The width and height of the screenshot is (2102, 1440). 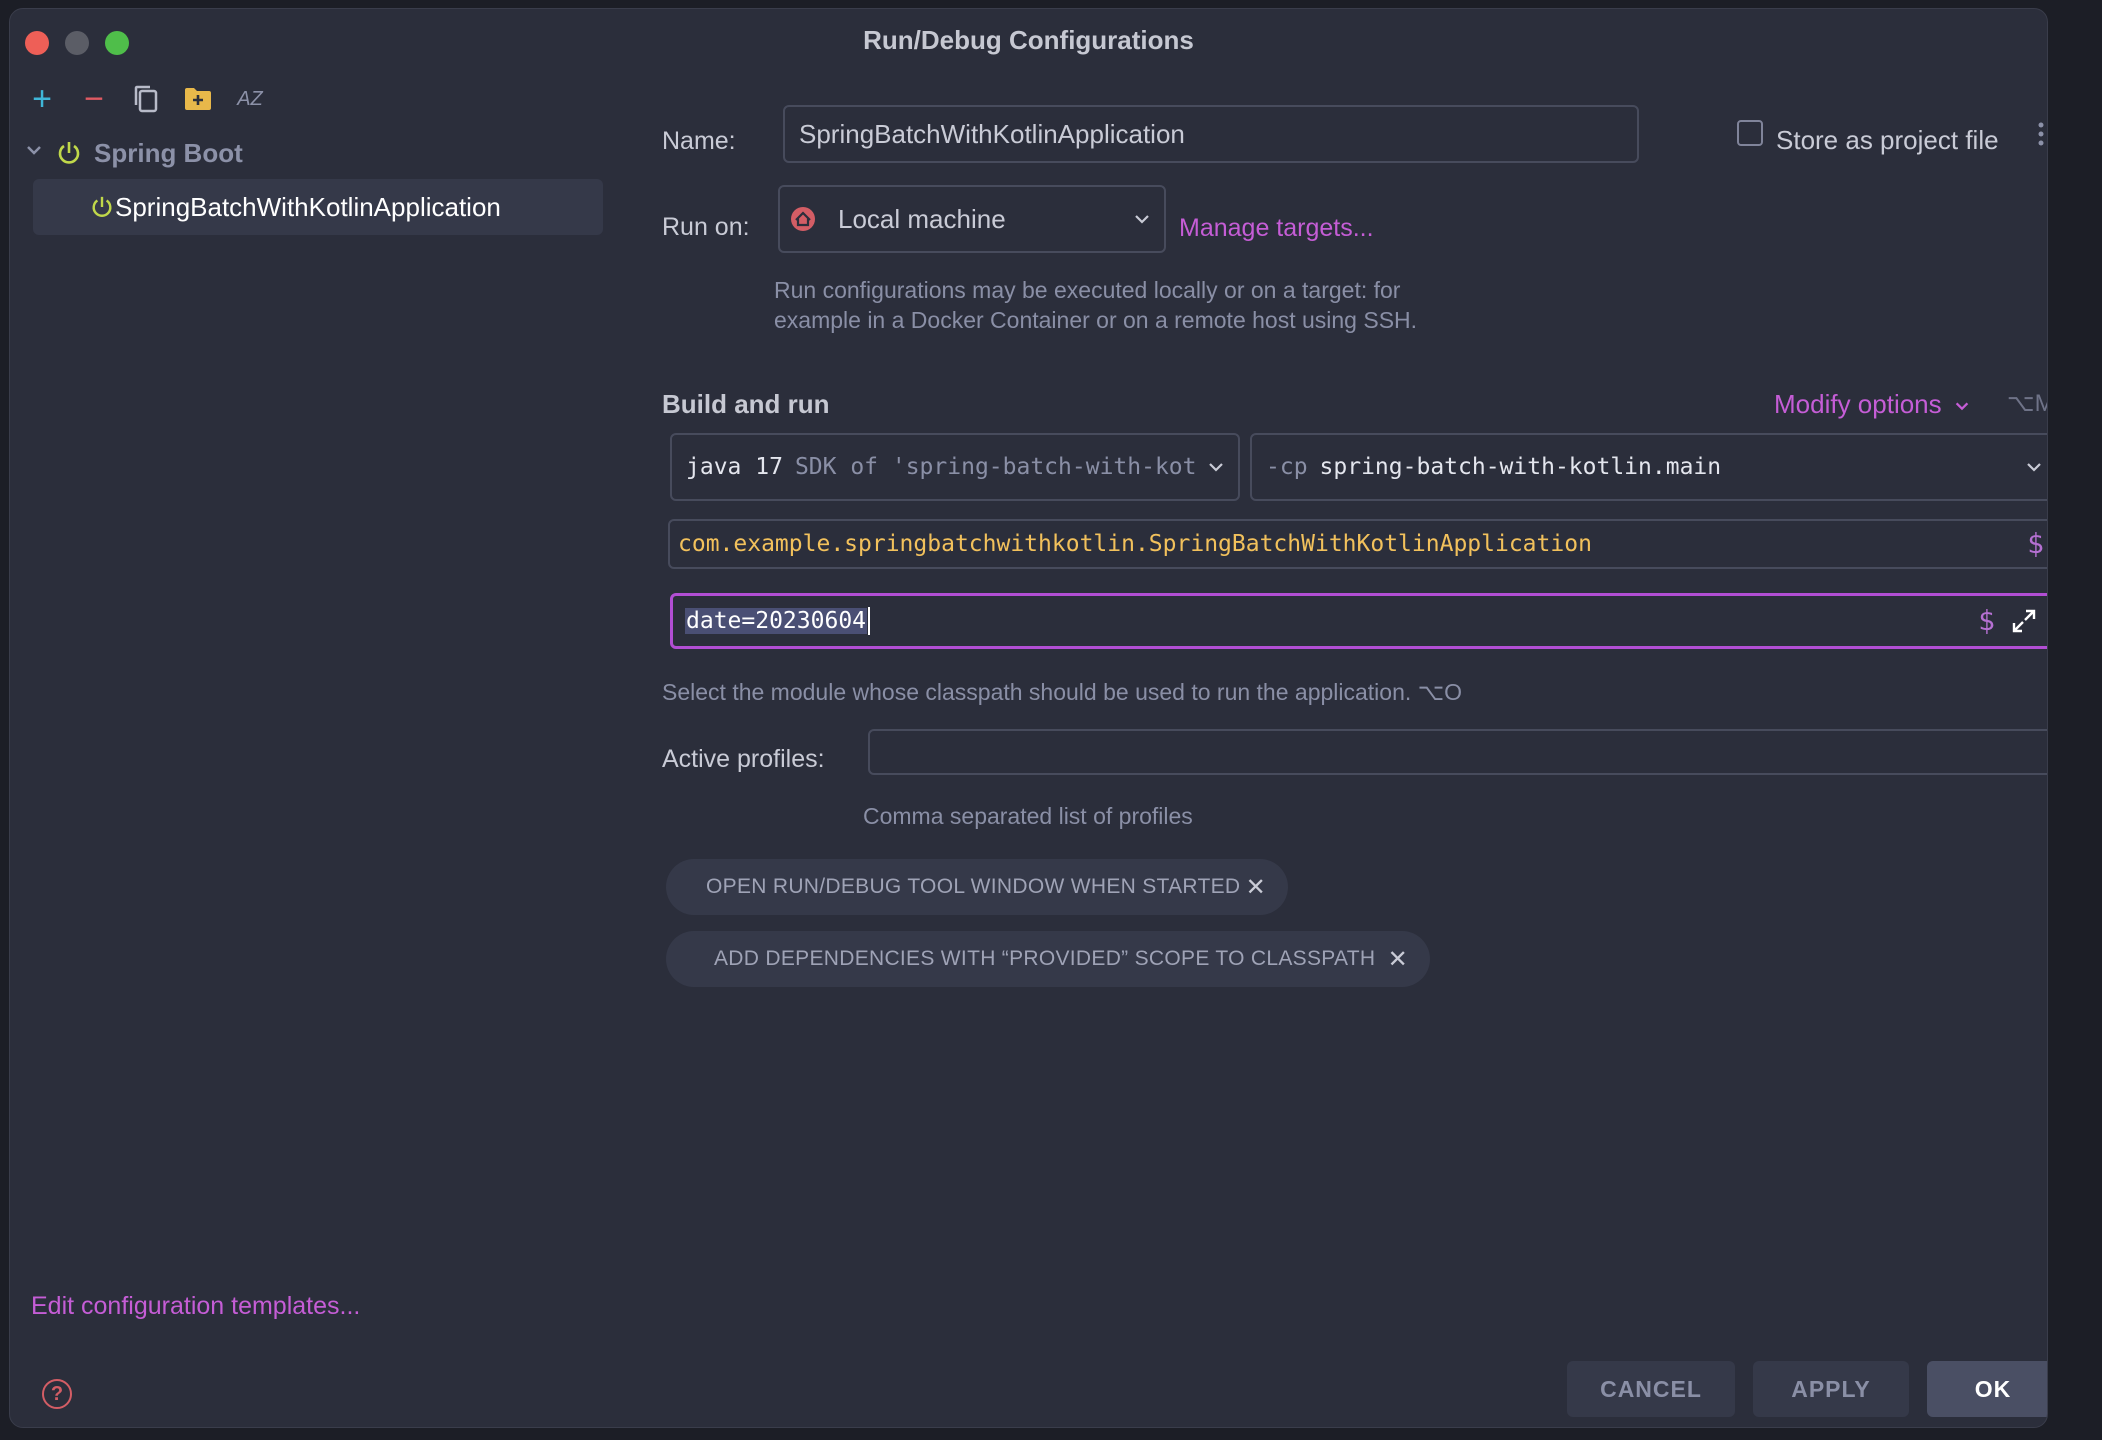 I want to click on copy-config-button, so click(x=146, y=99).